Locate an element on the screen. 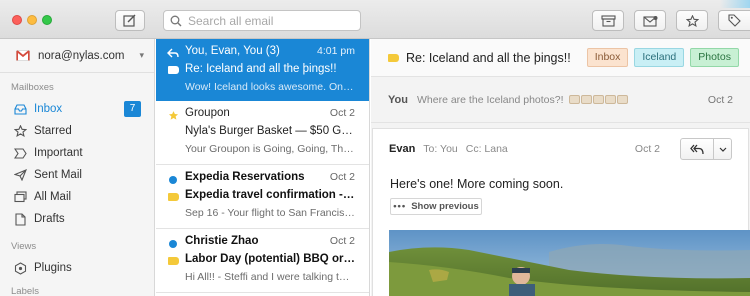  sidebar-item-sent-mail: Sent Mail is located at coordinates (77, 175).